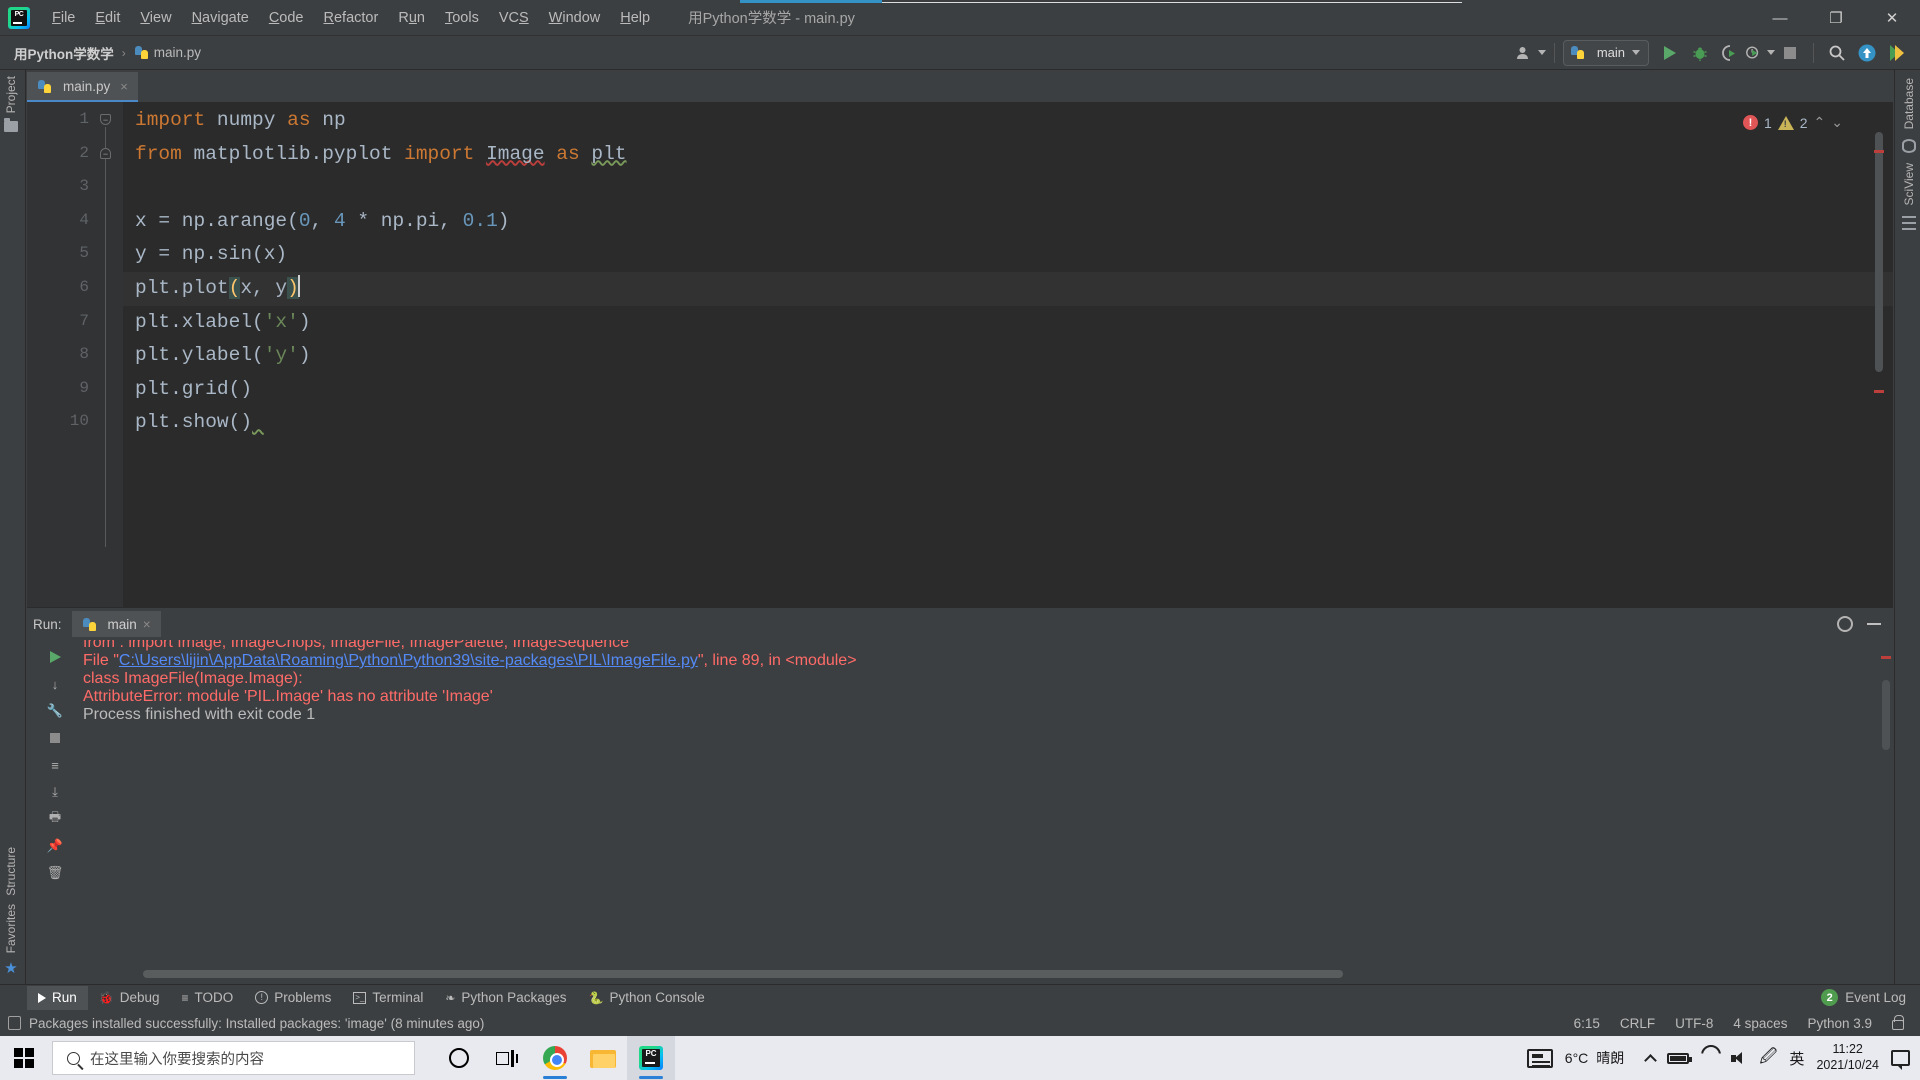 This screenshot has height=1080, width=1920. What do you see at coordinates (1008, 323) in the screenshot?
I see `code-line: plt.xlabel('x')` at bounding box center [1008, 323].